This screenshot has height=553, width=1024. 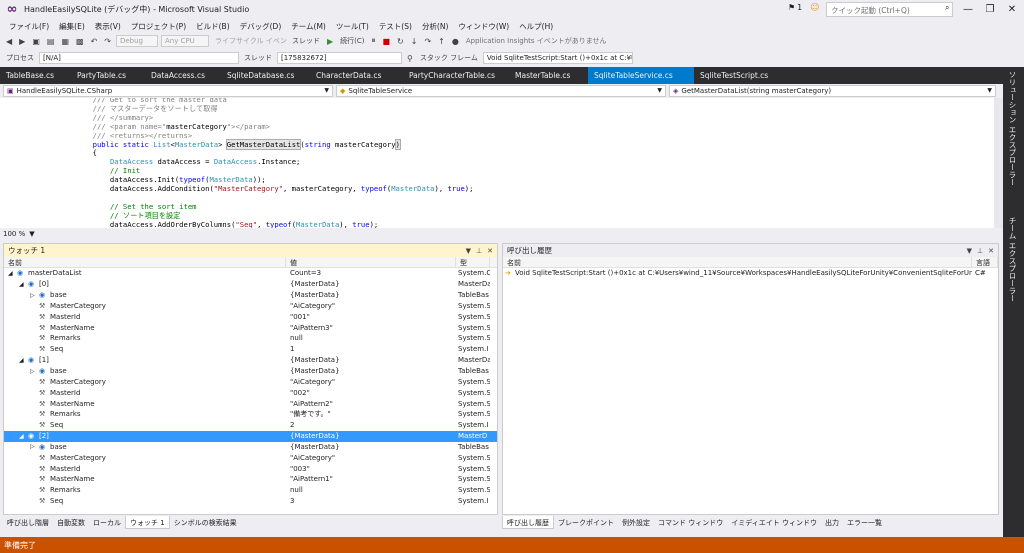 What do you see at coordinates (395, 26) in the screenshot?
I see `menu-test: テスト(S)` at bounding box center [395, 26].